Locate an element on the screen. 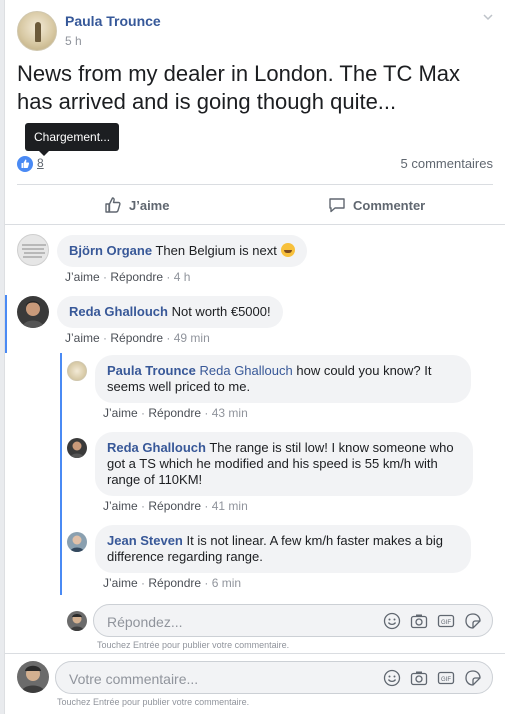  reply-input-tools: GIF is located at coordinates (432, 621).